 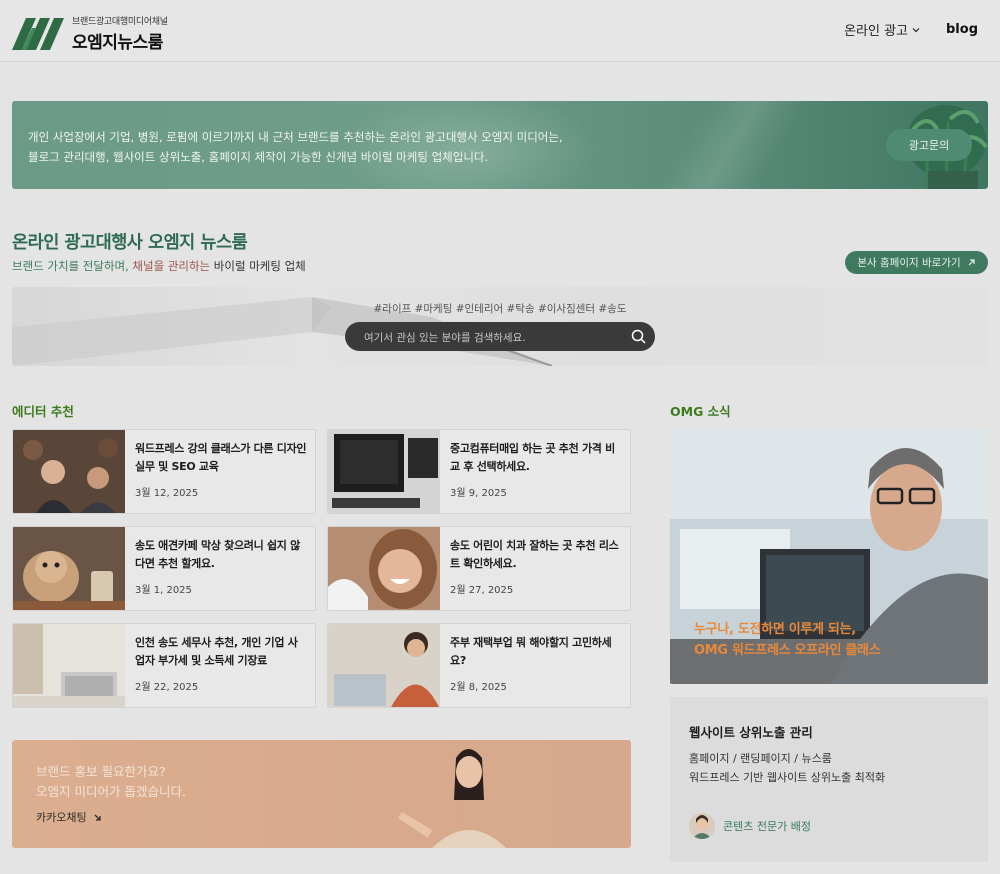 I want to click on content-expert-link: 콘텐츠 전문가 배정, so click(x=750, y=826).